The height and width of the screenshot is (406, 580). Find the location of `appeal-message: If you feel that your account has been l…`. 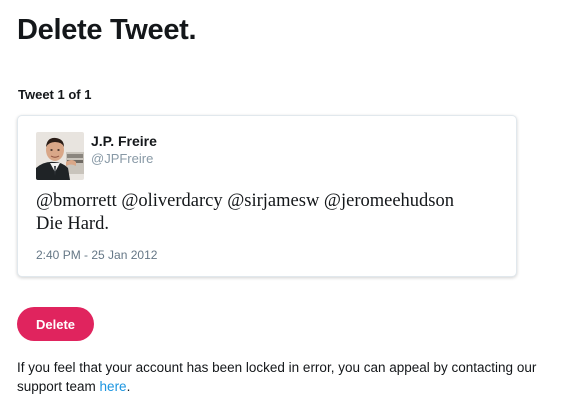

appeal-message: If you feel that your account has been l… is located at coordinates (295, 377).